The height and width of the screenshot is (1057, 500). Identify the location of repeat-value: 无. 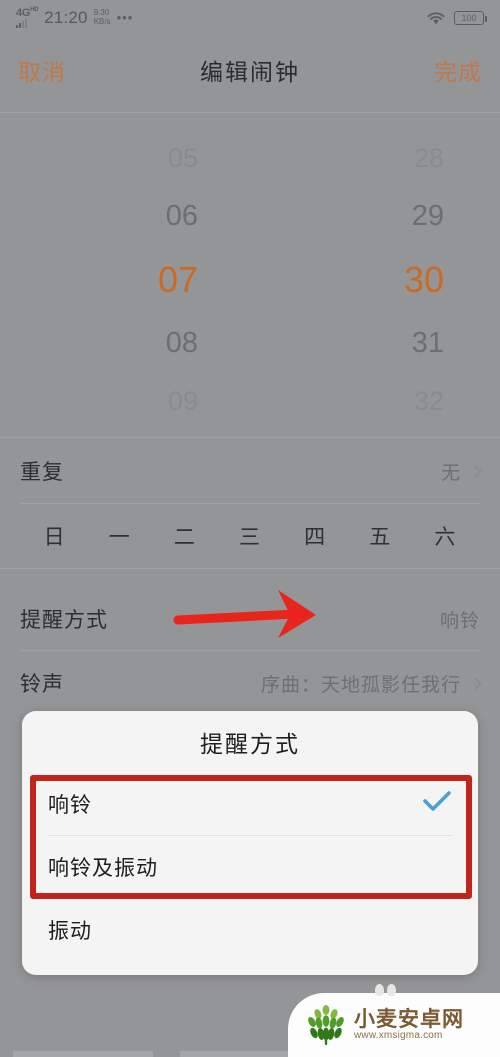
(450, 473).